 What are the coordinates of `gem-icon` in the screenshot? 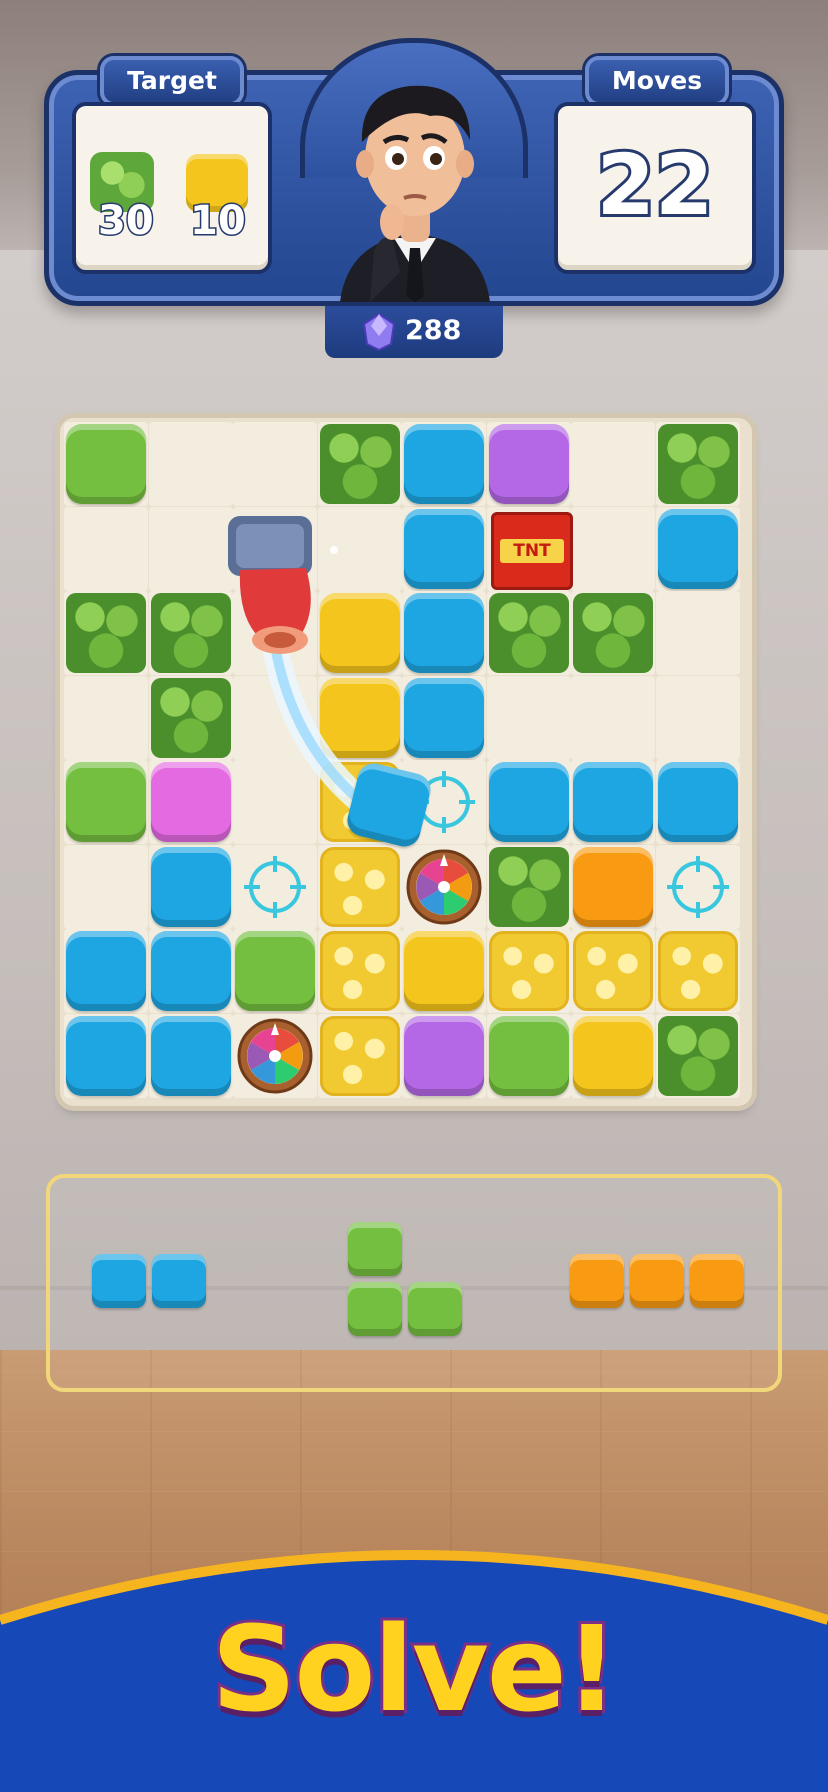 It's located at (379, 332).